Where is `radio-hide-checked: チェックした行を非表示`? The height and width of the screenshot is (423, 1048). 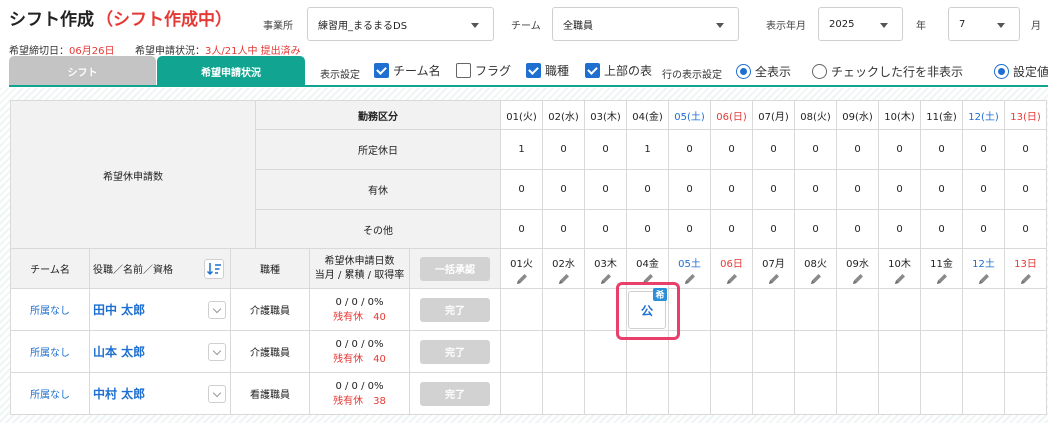 radio-hide-checked: チェックした行を非表示 is located at coordinates (887, 71).